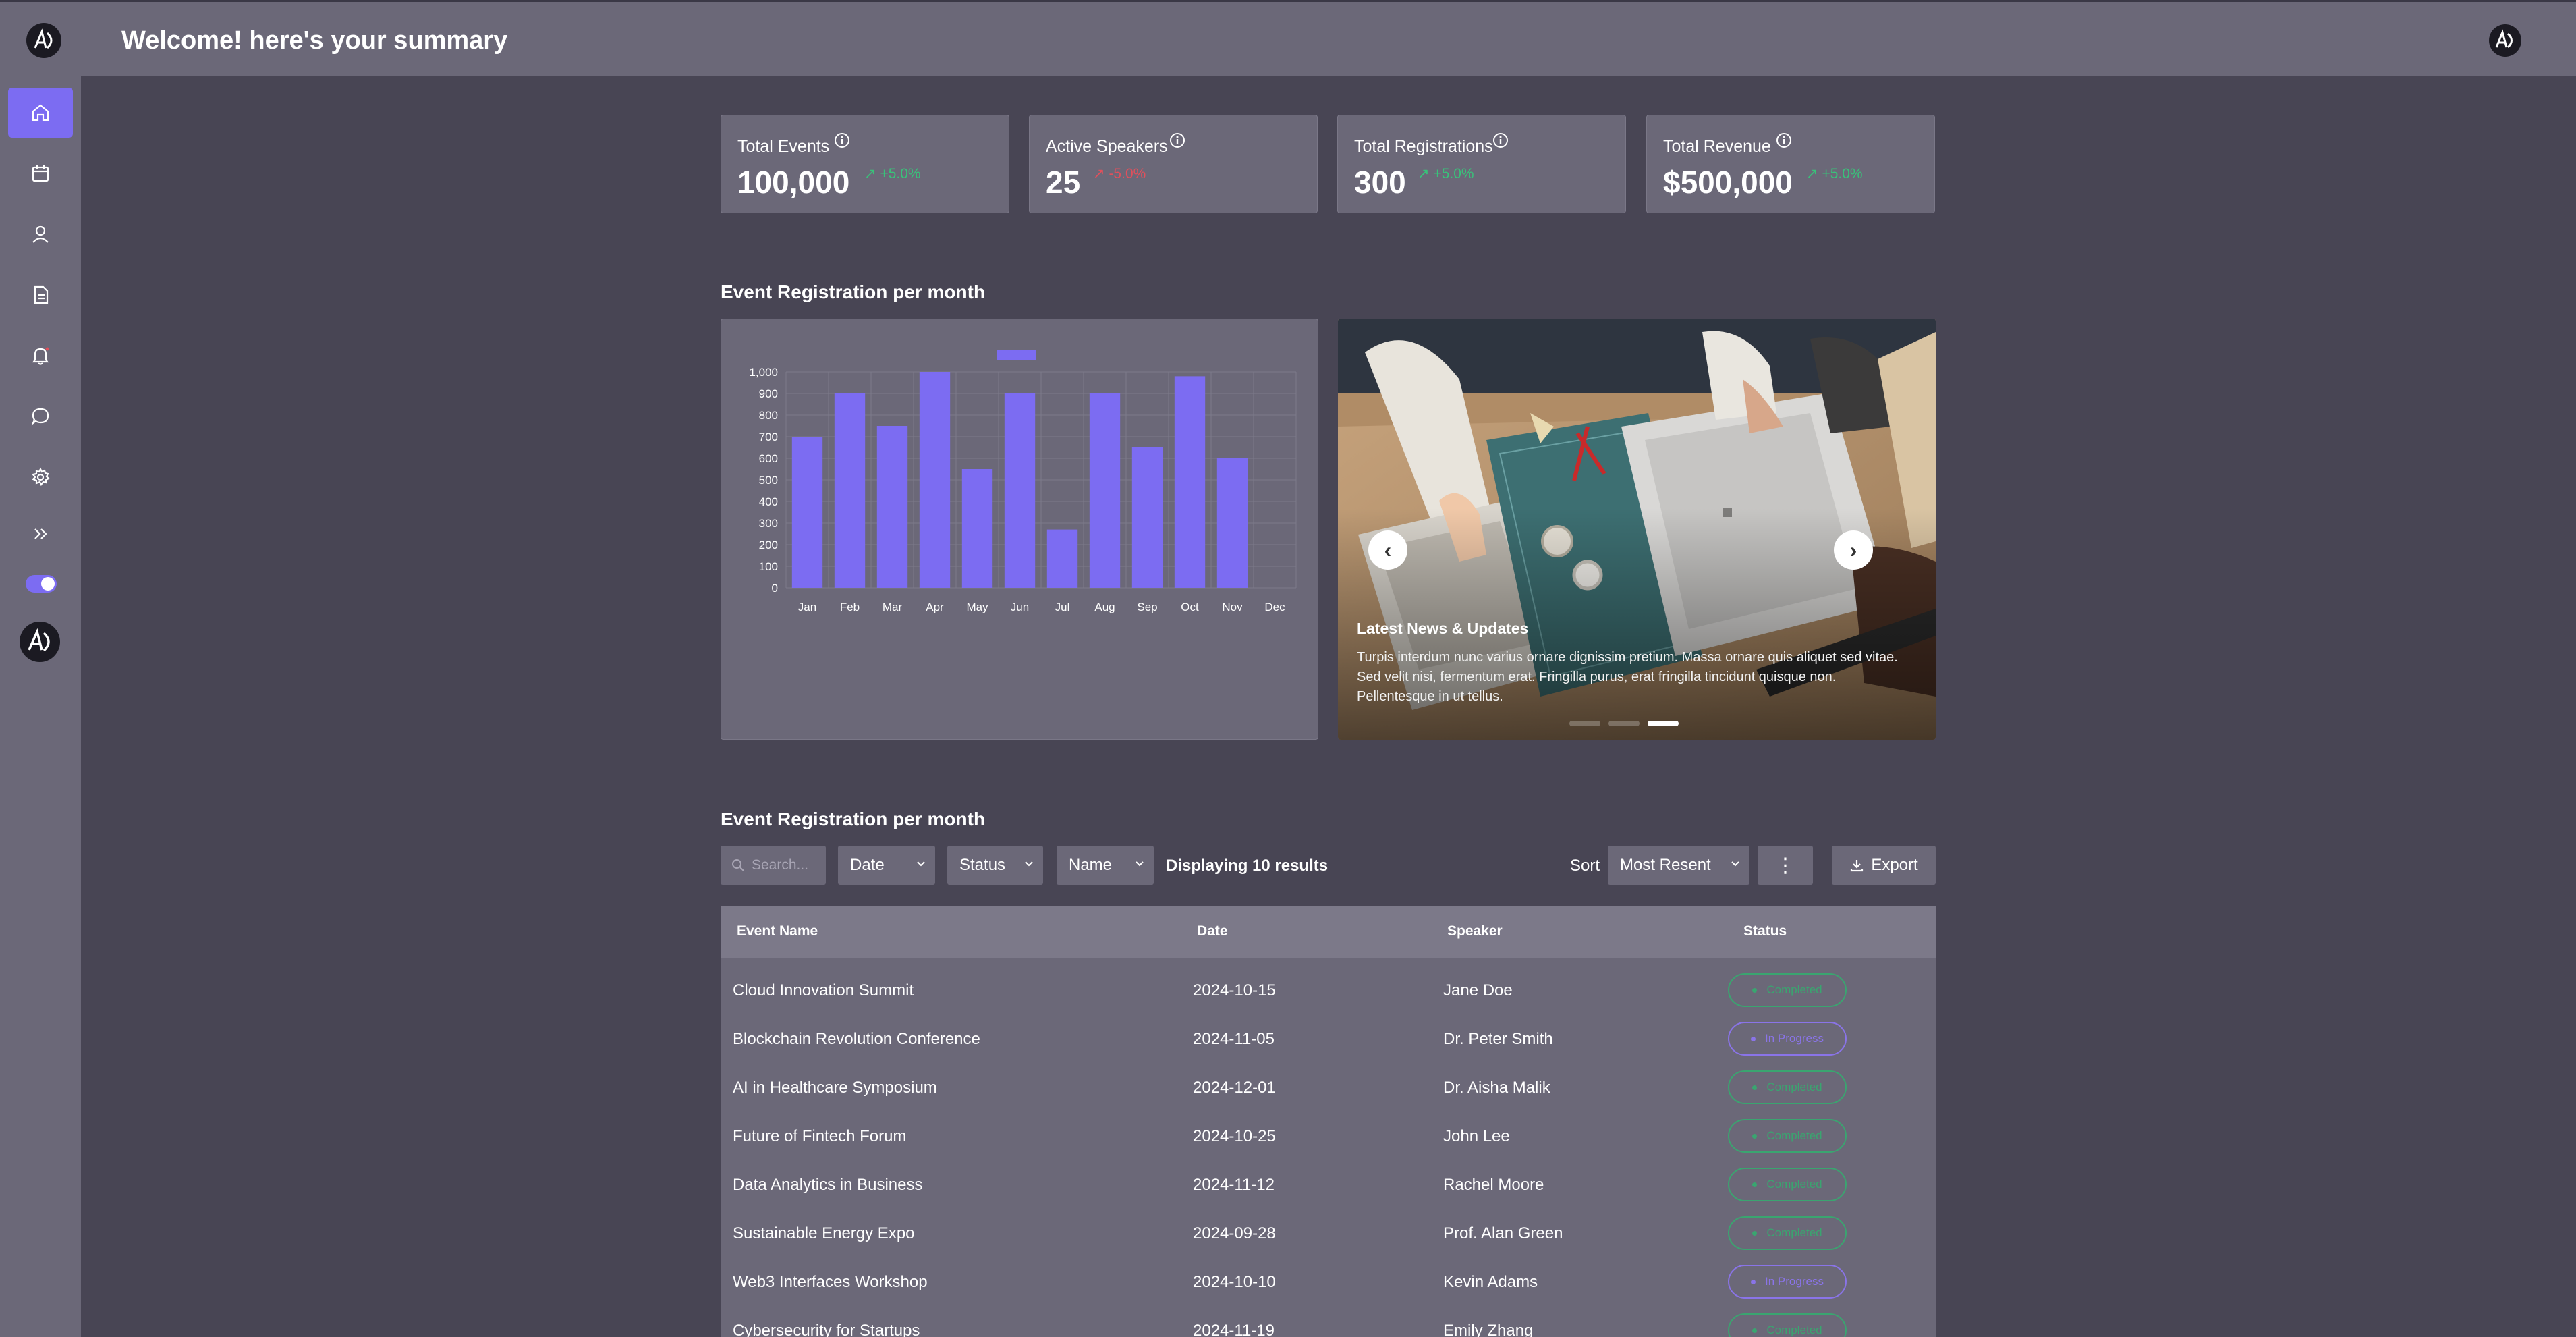  What do you see at coordinates (768, 524) in the screenshot?
I see `y-tick-label: 300` at bounding box center [768, 524].